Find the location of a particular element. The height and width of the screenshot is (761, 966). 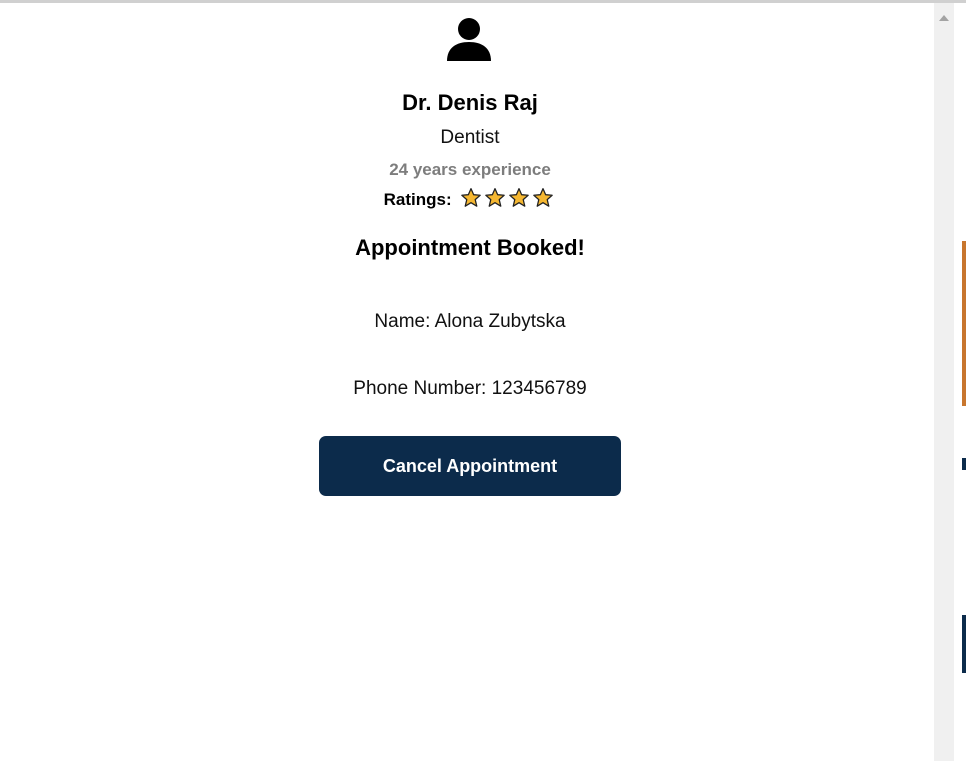

doctor-specialty: Dentist is located at coordinates (470, 137).